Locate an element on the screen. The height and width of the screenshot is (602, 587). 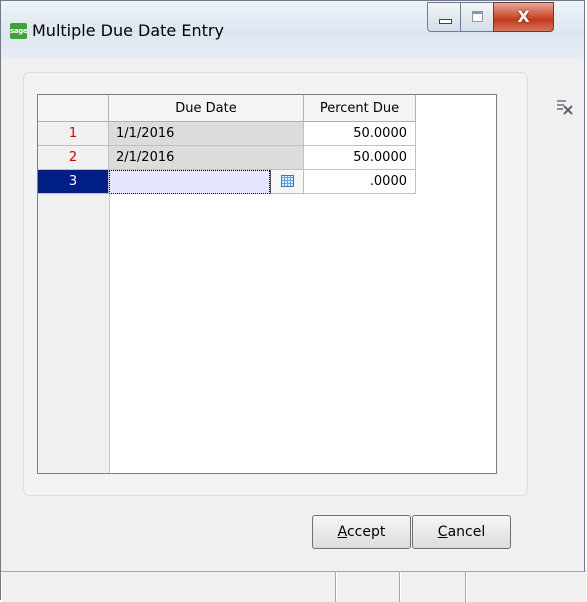
clear-grid-icon is located at coordinates (565, 107).